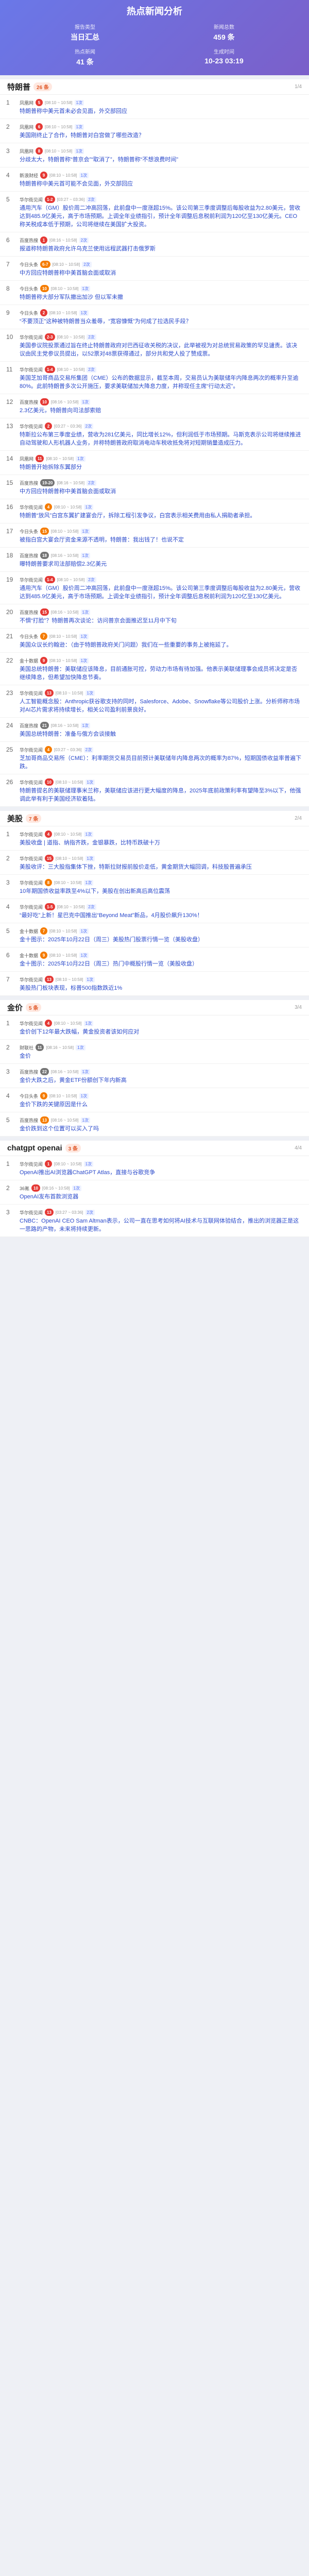 This screenshot has height=2576, width=309. Describe the element at coordinates (34, 1148) in the screenshot. I see `section-title: chatgpt openai` at that location.